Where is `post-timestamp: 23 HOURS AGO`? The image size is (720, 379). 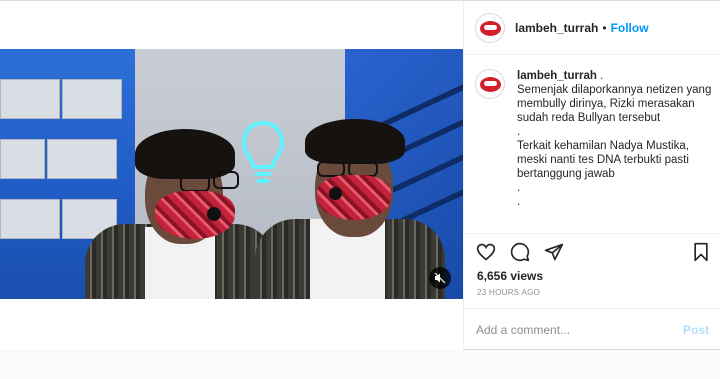
post-timestamp: 23 HOURS AGO is located at coordinates (508, 292).